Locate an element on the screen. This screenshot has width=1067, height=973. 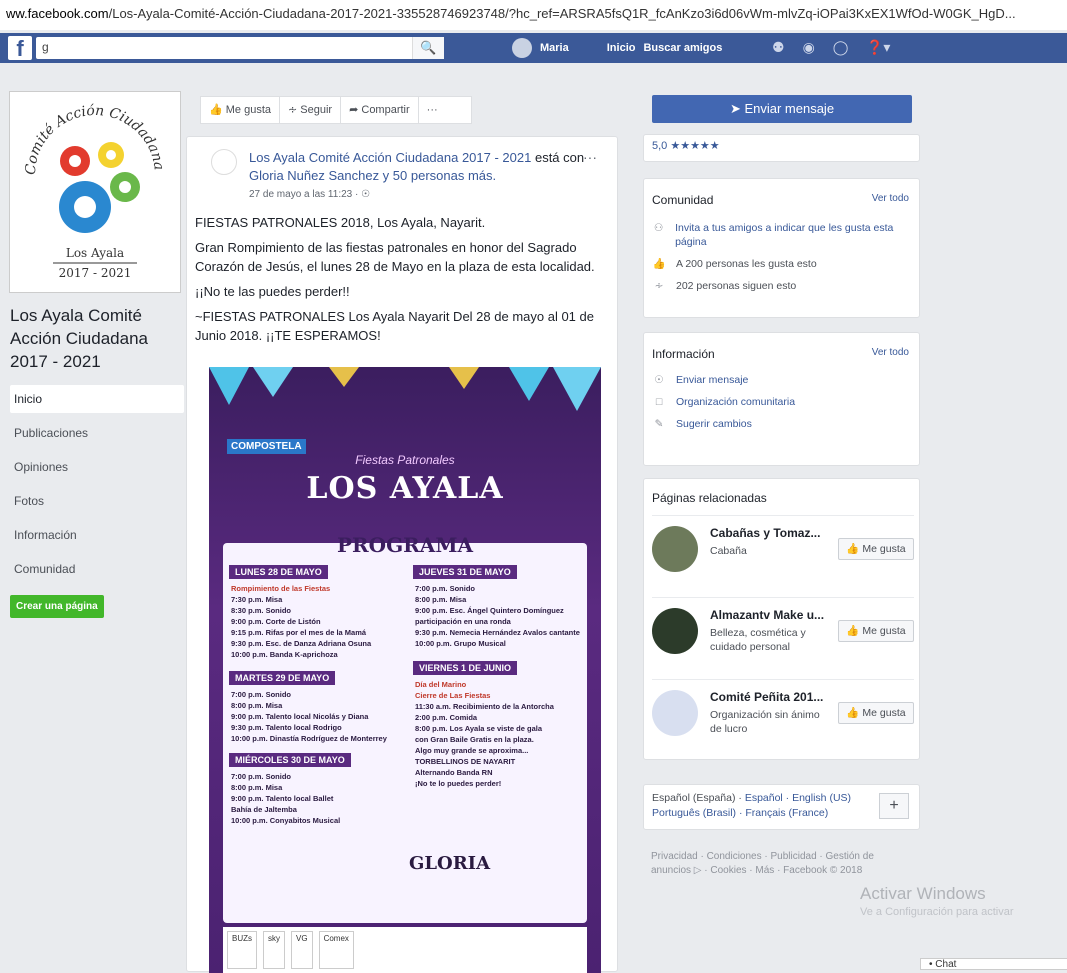
rating-card: 5,0 ★★★★★ is located at coordinates (781, 148).